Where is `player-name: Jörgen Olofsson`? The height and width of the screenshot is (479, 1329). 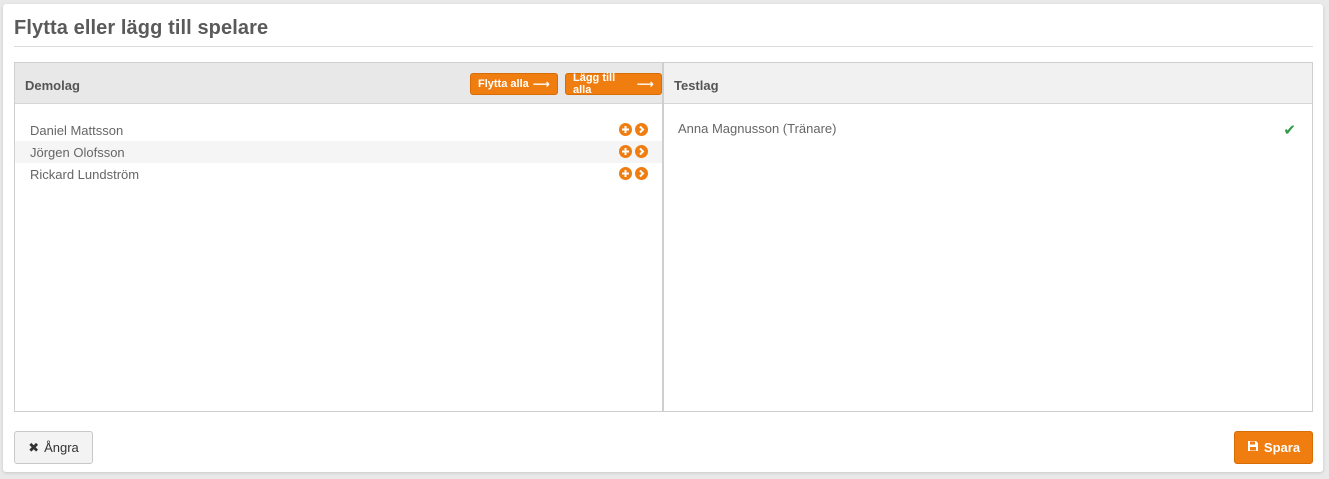
player-name: Jörgen Olofsson is located at coordinates (77, 152).